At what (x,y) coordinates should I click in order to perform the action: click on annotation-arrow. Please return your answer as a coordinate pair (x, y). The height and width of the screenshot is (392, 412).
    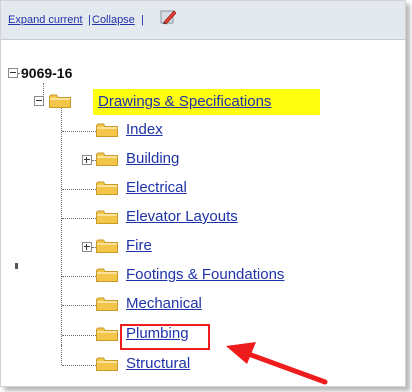
    Looking at the image, I should click on (277, 363).